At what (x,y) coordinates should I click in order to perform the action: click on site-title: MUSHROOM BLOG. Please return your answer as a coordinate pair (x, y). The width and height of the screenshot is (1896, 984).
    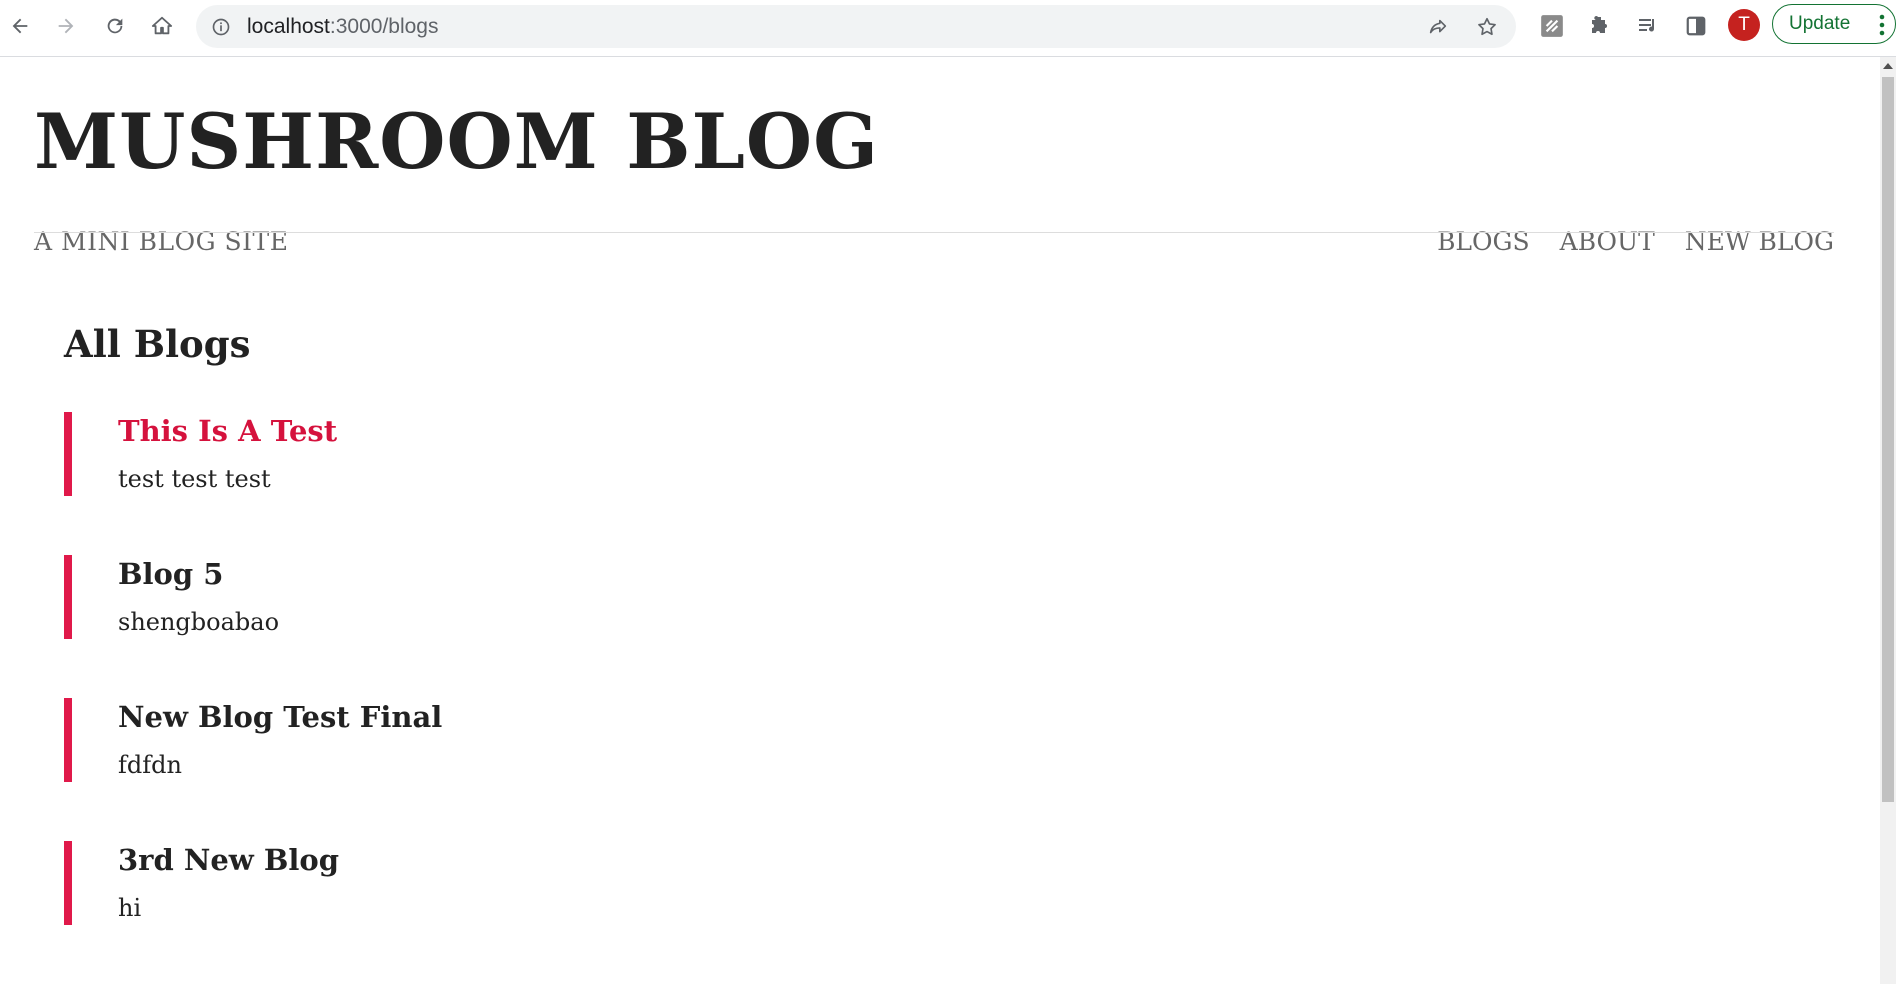
    Looking at the image, I should click on (457, 141).